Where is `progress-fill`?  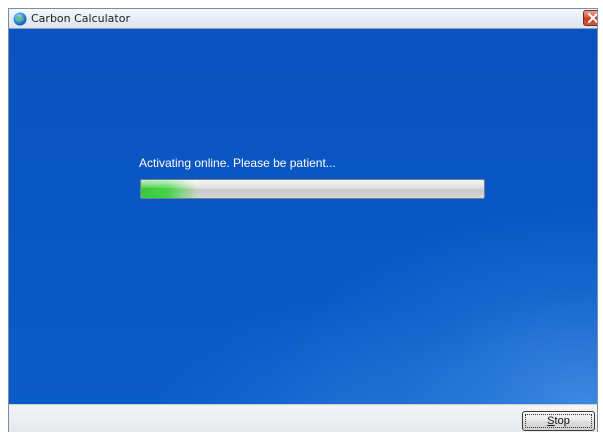
progress-fill is located at coordinates (170, 189).